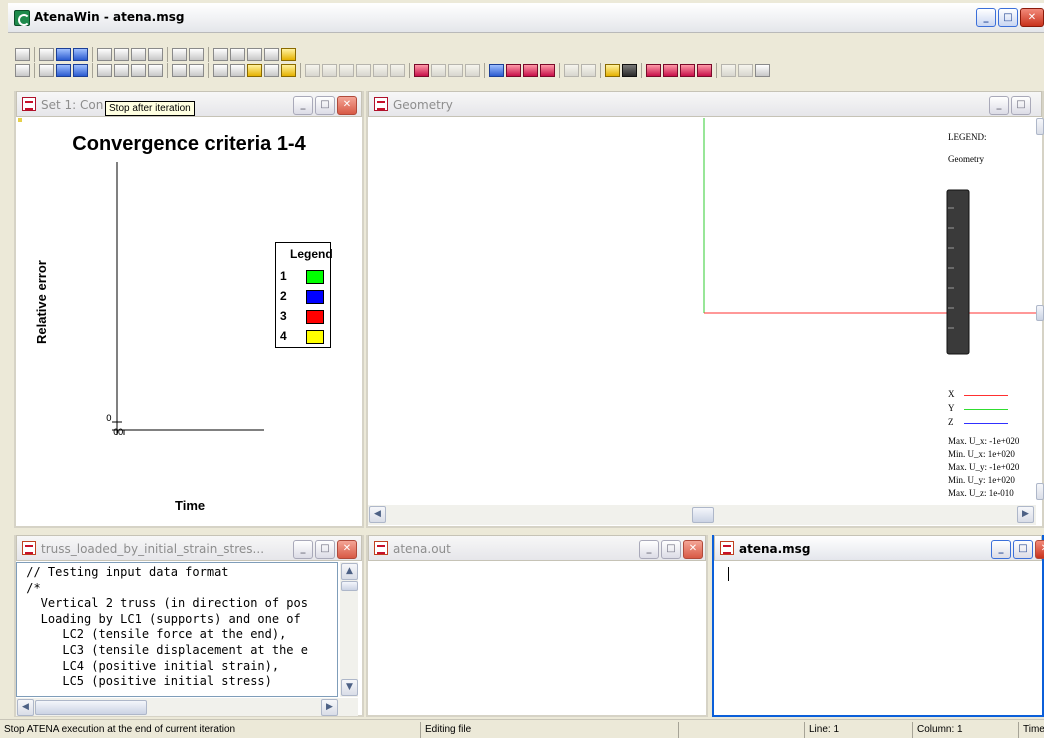 The width and height of the screenshot is (1044, 738). What do you see at coordinates (254, 70) in the screenshot?
I see `info-icon` at bounding box center [254, 70].